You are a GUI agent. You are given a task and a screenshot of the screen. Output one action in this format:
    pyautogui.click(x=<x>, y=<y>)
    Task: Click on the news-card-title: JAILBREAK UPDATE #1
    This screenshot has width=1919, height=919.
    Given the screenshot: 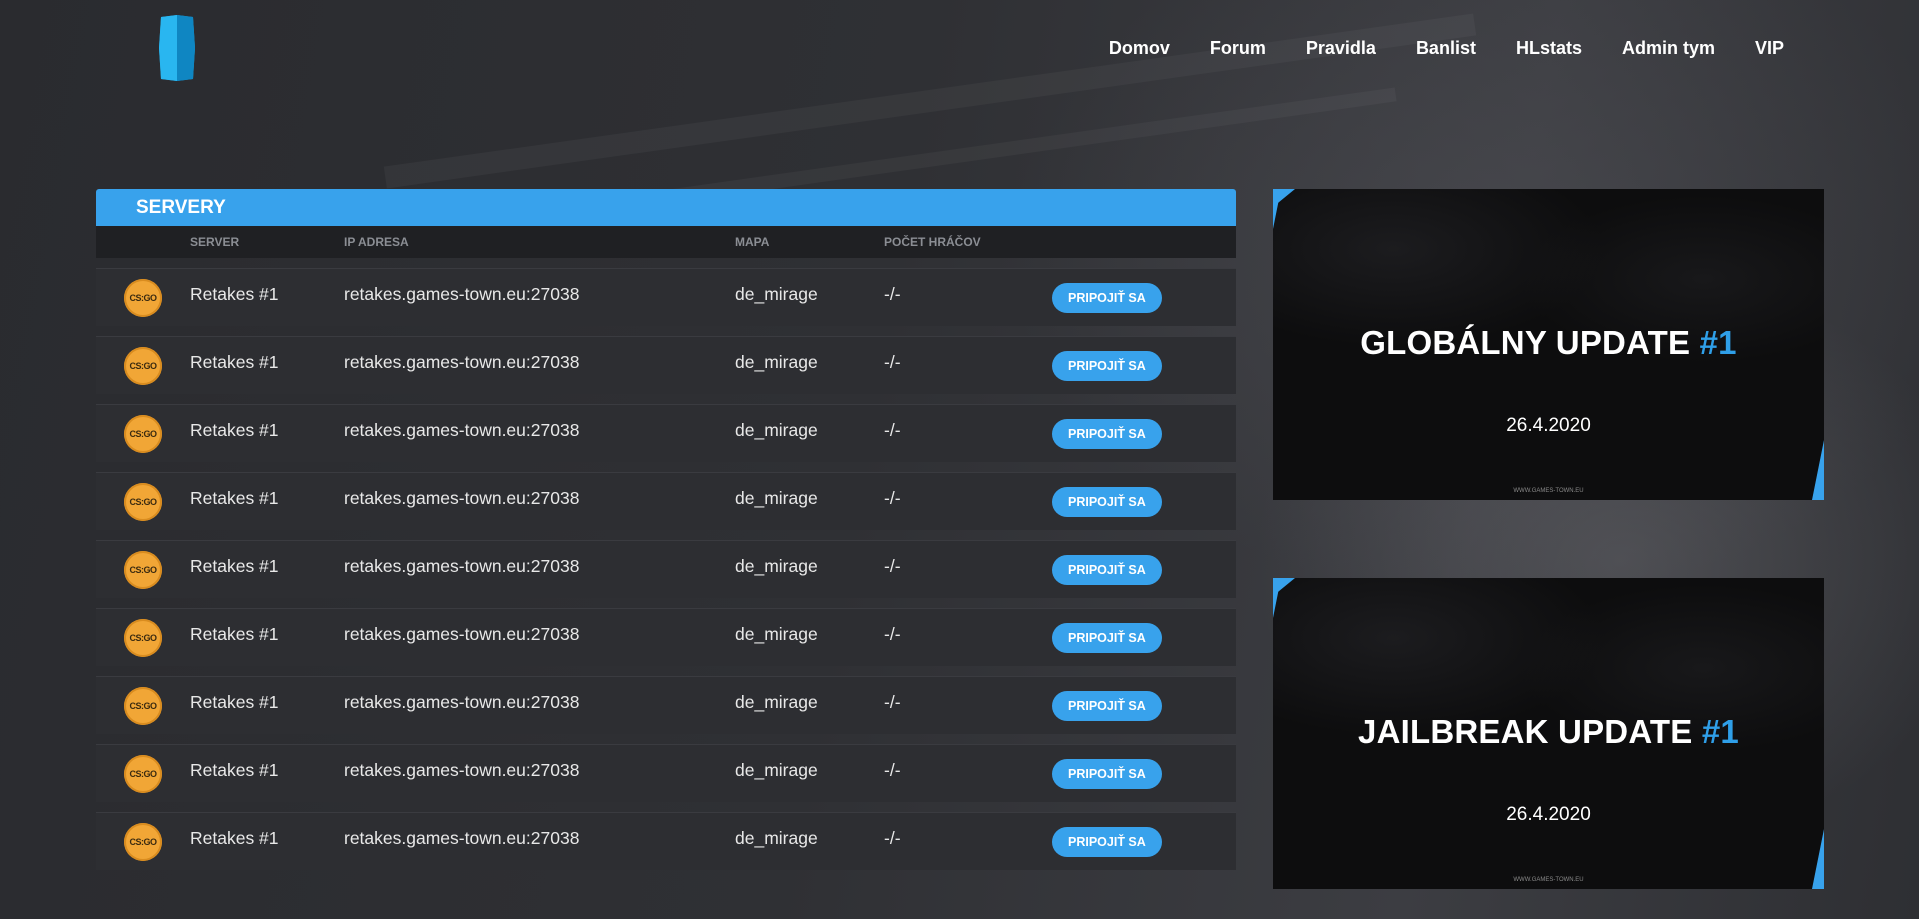 What is the action you would take?
    pyautogui.click(x=1548, y=732)
    